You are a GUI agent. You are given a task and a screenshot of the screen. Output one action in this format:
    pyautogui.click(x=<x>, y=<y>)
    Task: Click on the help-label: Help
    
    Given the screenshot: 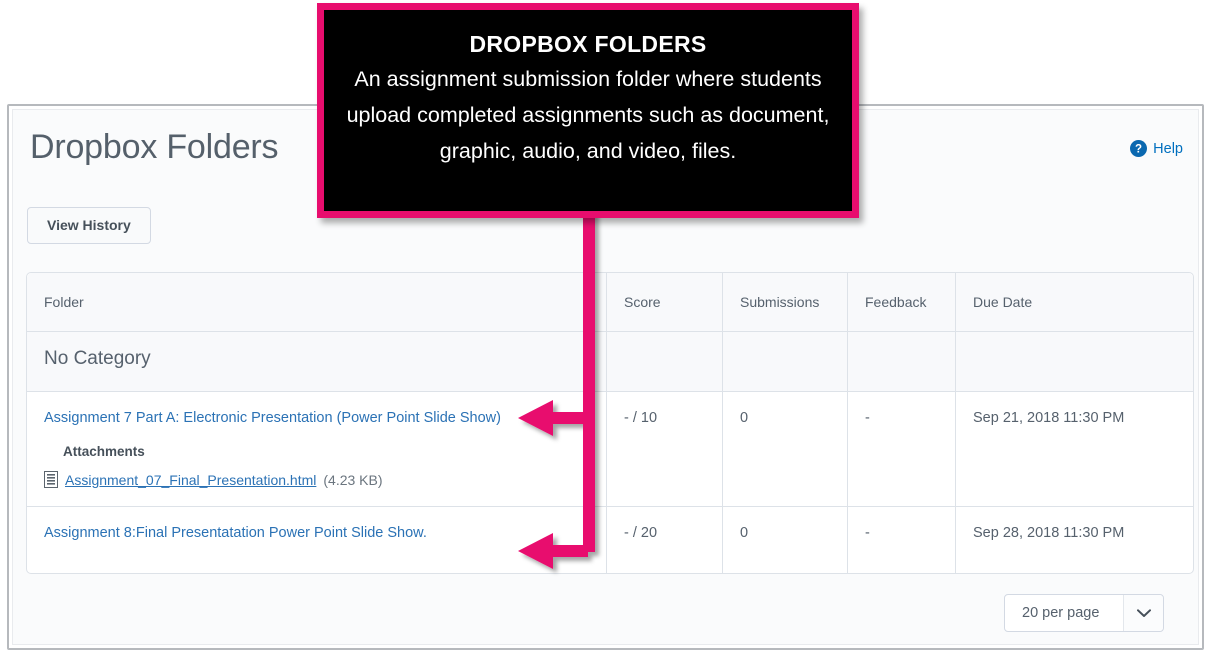 What is the action you would take?
    pyautogui.click(x=1168, y=148)
    